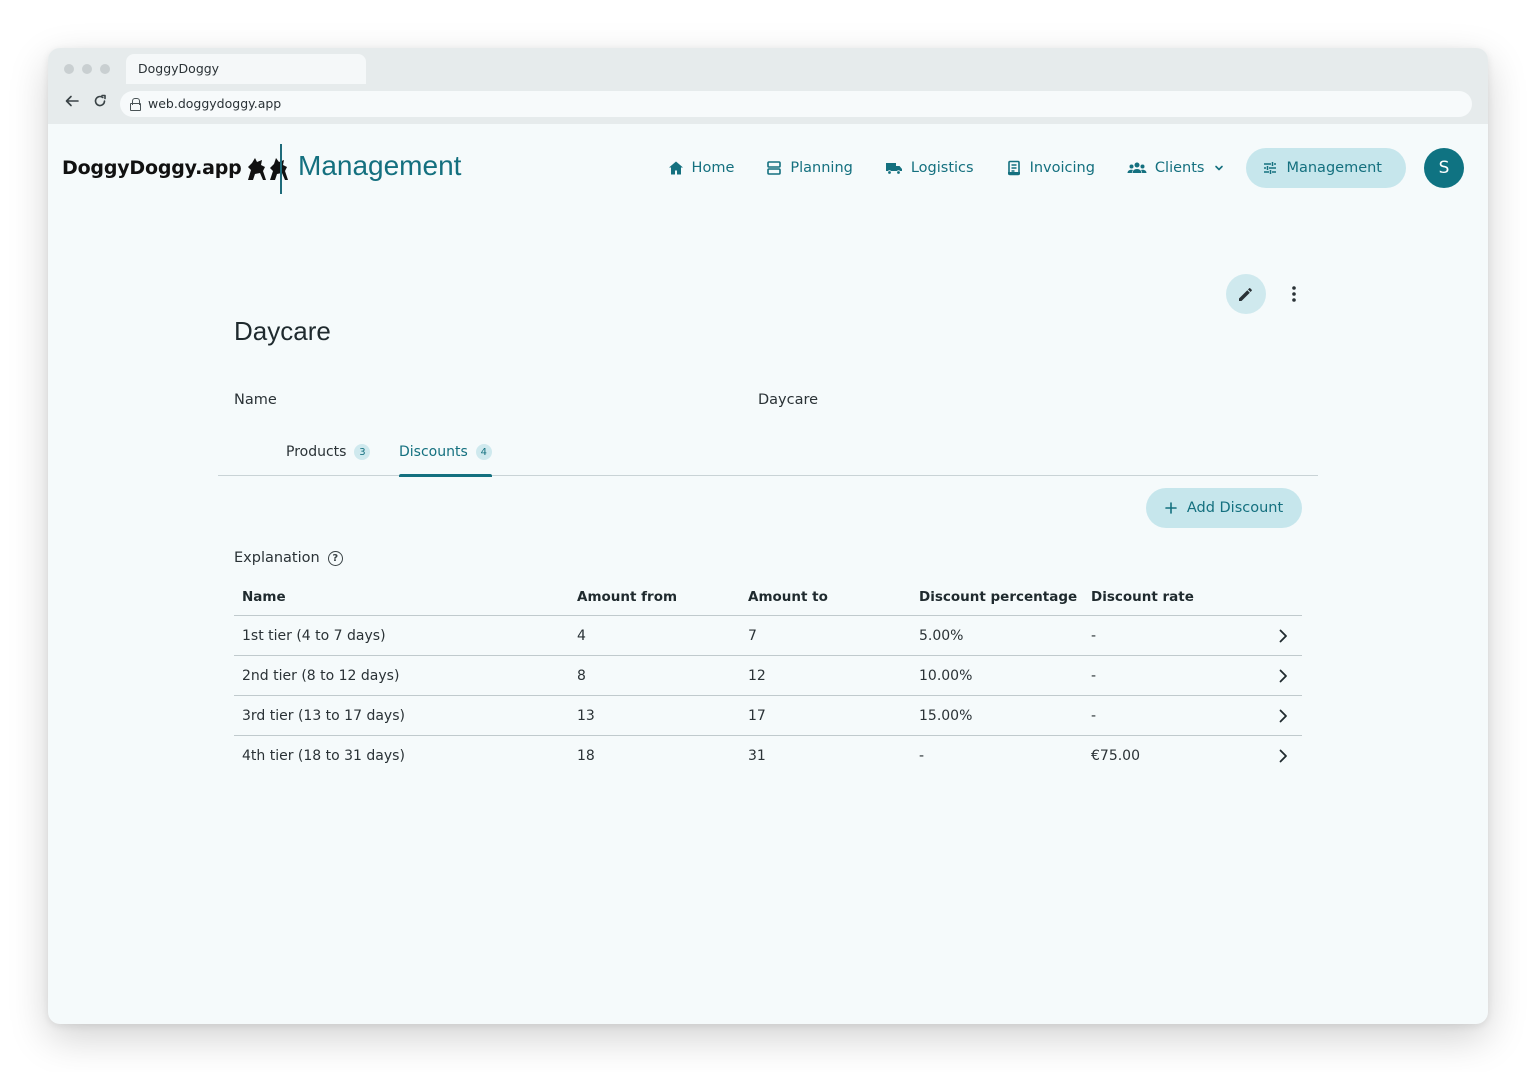 The image size is (1536, 1072). Describe the element at coordinates (752, 635) in the screenshot. I see `cell-amount-to: 7` at that location.